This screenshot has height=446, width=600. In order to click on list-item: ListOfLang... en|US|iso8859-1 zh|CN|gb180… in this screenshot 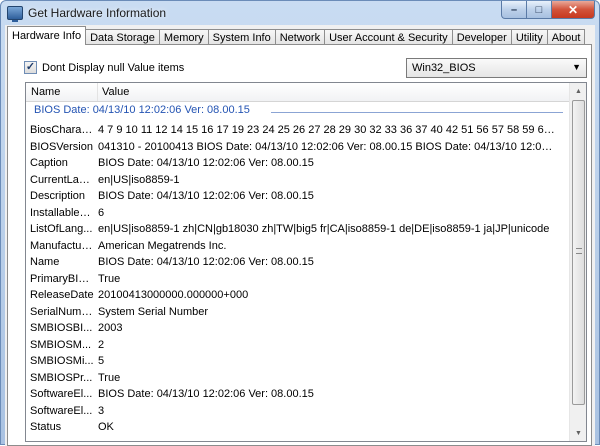, I will do `click(298, 229)`.